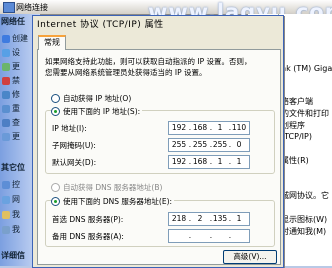 This screenshot has height=268, width=332. What do you see at coordinates (6, 184) in the screenshot?
I see `control-panel-icon` at bounding box center [6, 184].